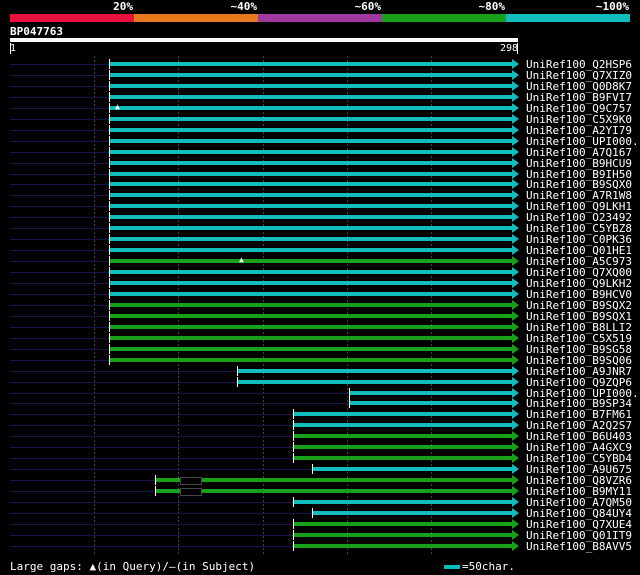 The image size is (640, 575). I want to click on hit-label: UniRef100_B8AVV5, so click(579, 546).